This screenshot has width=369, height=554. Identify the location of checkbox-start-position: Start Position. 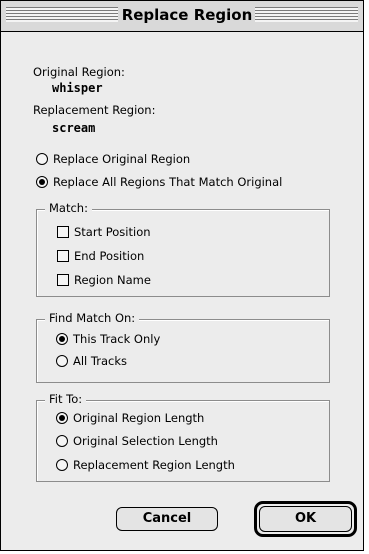
(104, 232).